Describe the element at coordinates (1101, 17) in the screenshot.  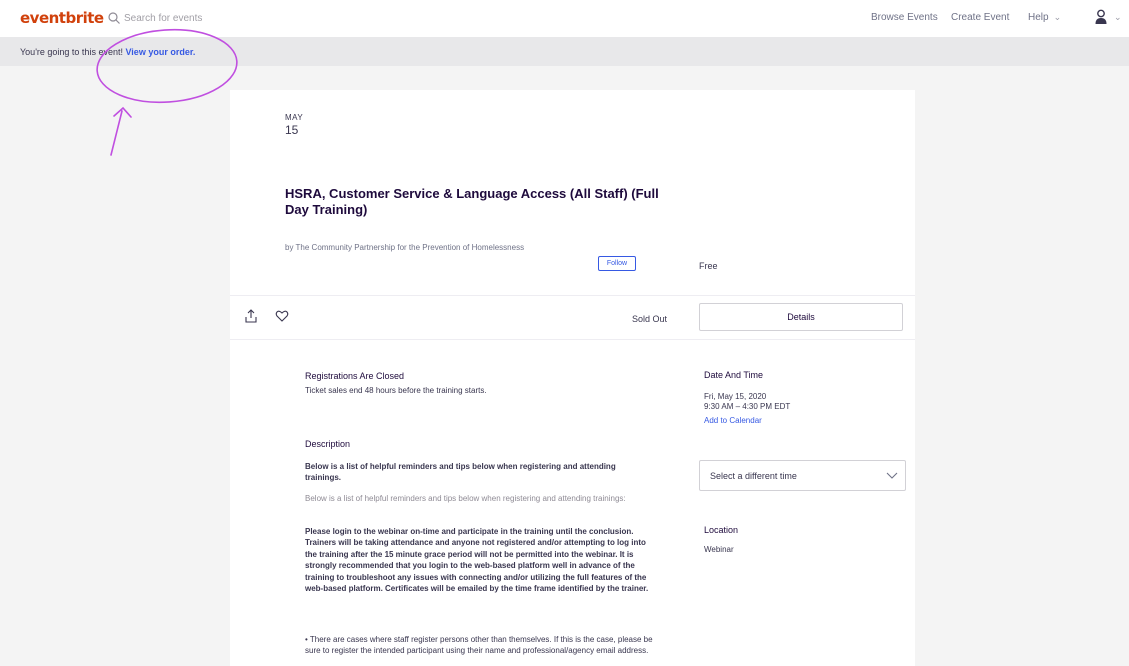
I see `user-avatar-icon` at that location.